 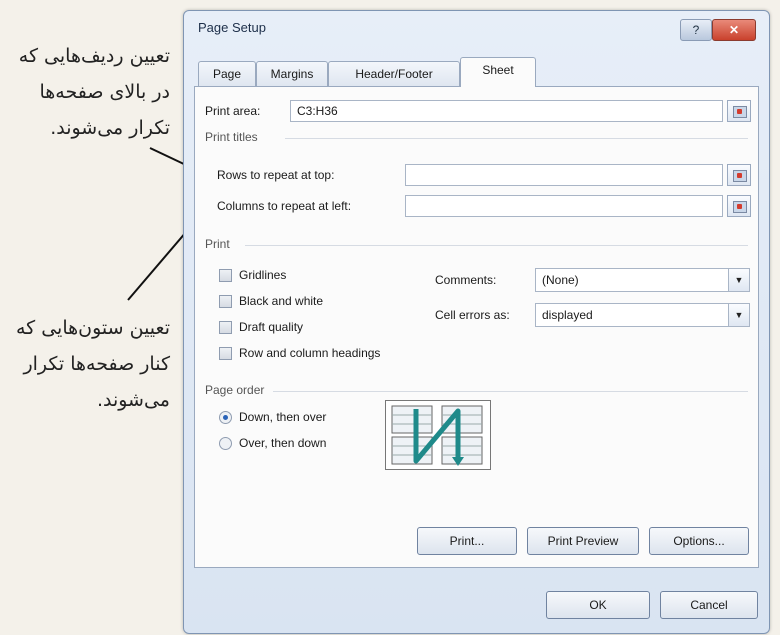 I want to click on tab-header-footer: Header/Footer, so click(x=394, y=73).